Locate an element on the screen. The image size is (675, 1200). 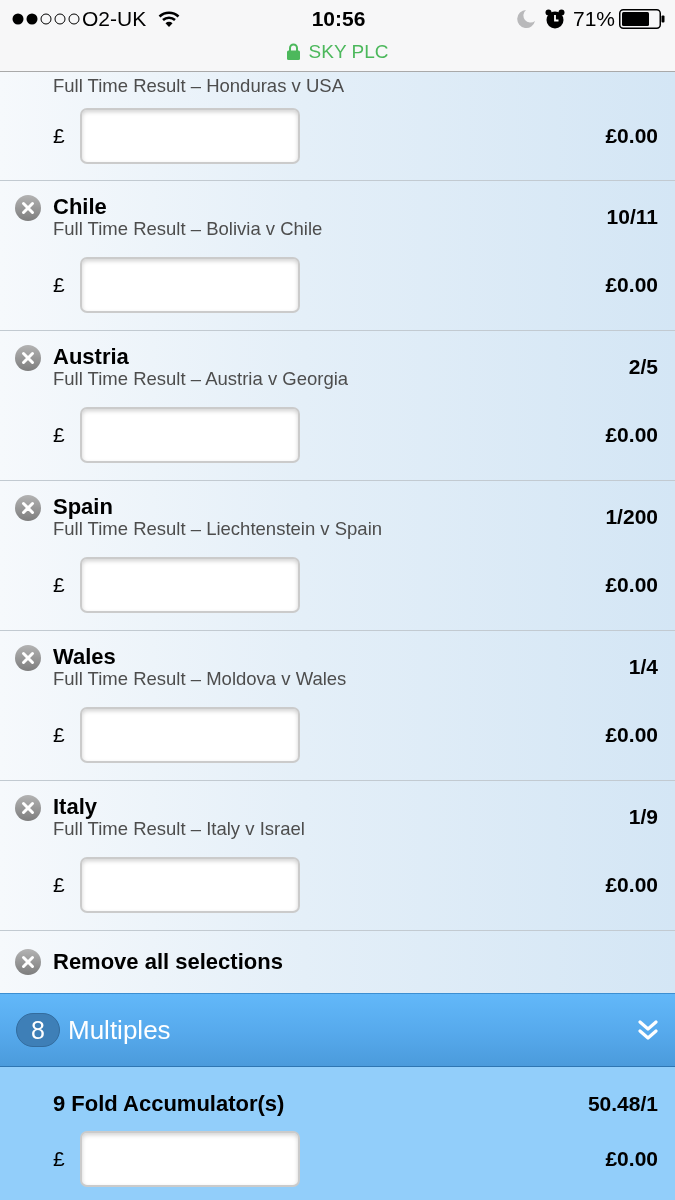
market-description: Full Time Result – Moldova v Wales is located at coordinates (200, 679).